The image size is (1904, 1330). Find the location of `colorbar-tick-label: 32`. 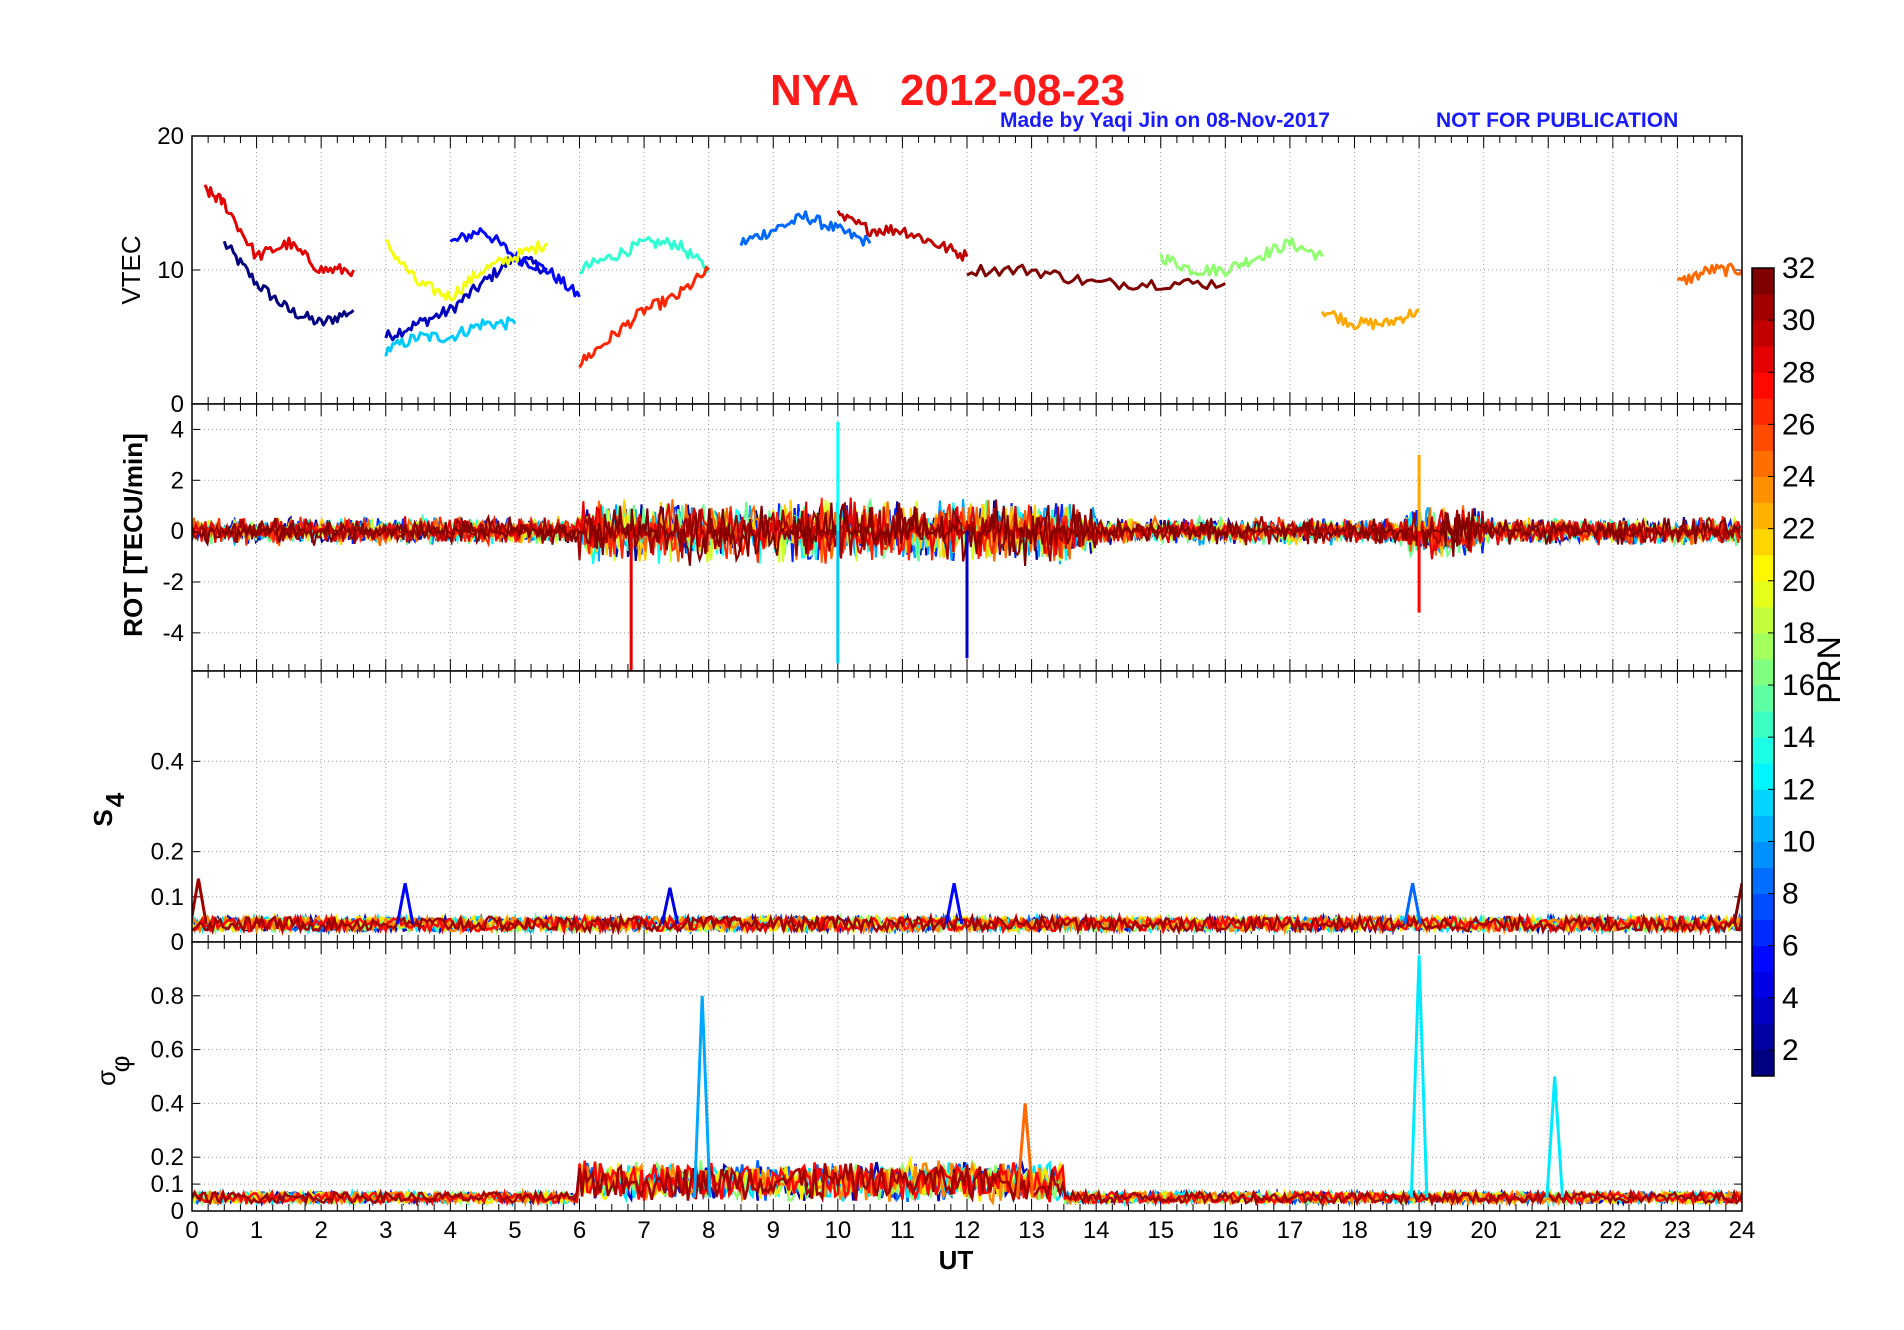

colorbar-tick-label: 32 is located at coordinates (1798, 268).